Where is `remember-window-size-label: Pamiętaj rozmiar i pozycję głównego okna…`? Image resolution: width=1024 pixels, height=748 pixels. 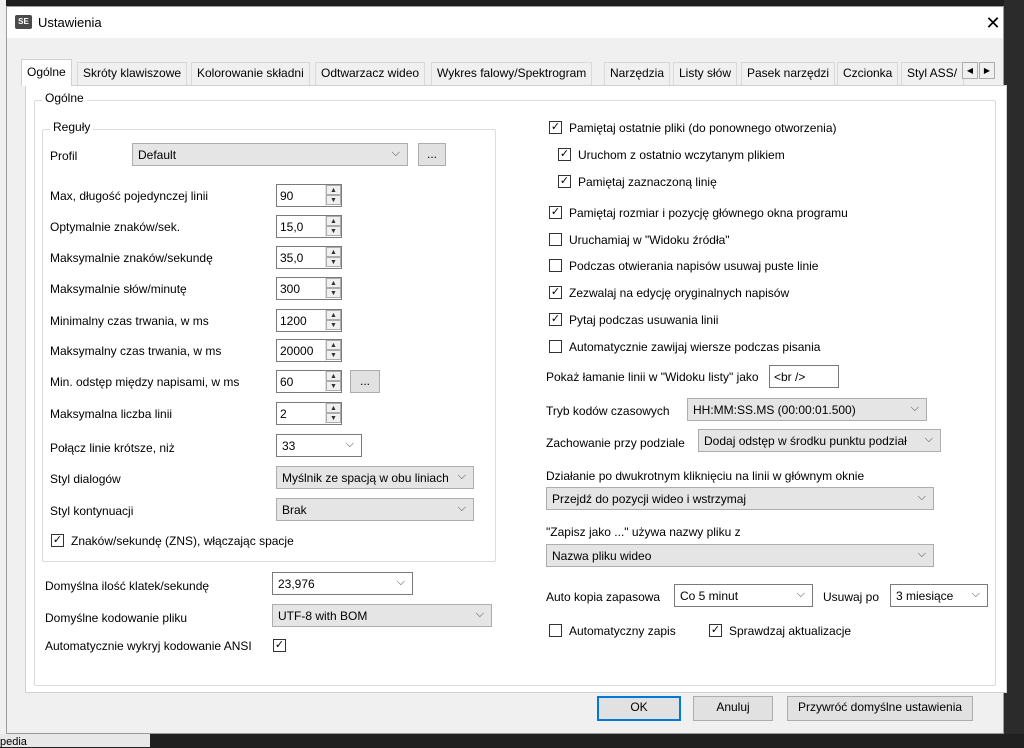 remember-window-size-label: Pamiętaj rozmiar i pozycję głównego okna… is located at coordinates (708, 213).